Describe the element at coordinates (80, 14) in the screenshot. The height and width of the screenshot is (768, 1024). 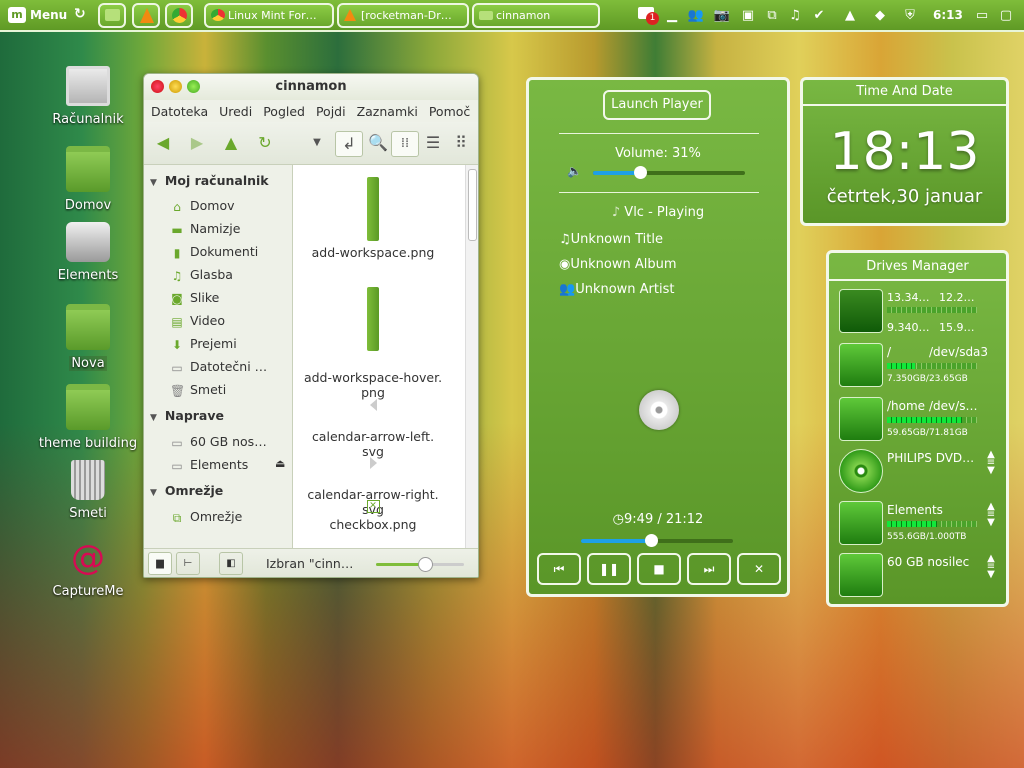
I see `refresh-icon: ↻` at that location.